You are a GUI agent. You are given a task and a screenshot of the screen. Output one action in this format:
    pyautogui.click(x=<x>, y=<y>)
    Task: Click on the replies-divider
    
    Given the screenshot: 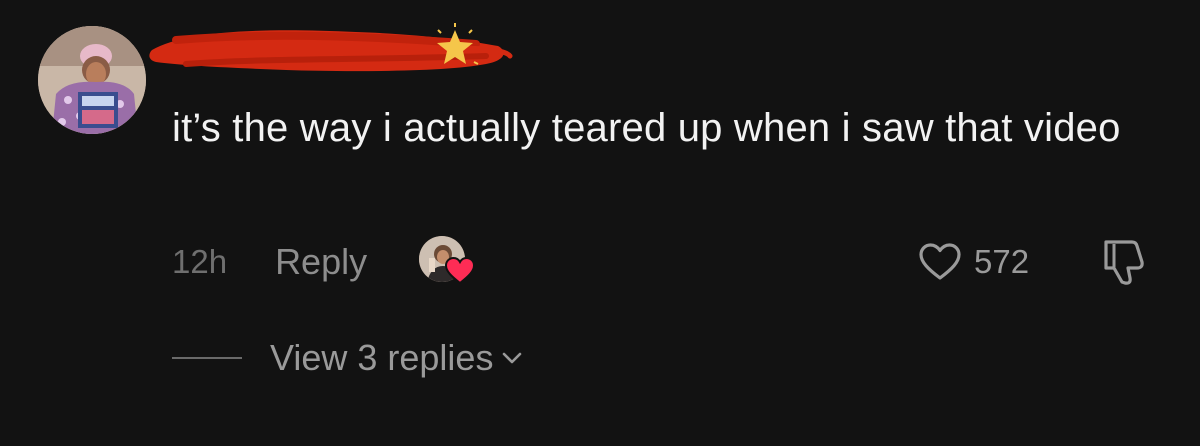 What is the action you would take?
    pyautogui.click(x=207, y=358)
    